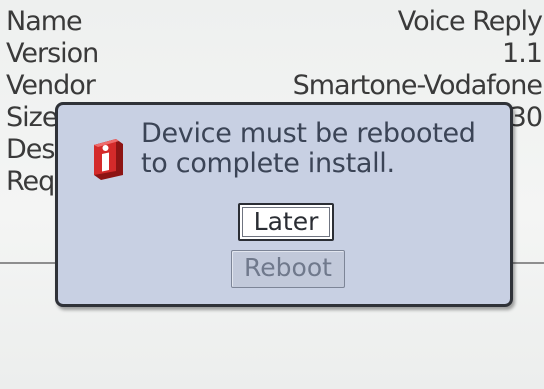 The image size is (544, 389). Describe the element at coordinates (522, 53) in the screenshot. I see `detail-value: 1.1` at that location.